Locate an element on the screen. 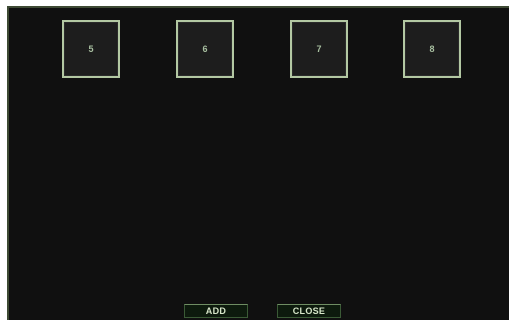  slot-5: 5 is located at coordinates (91, 49).